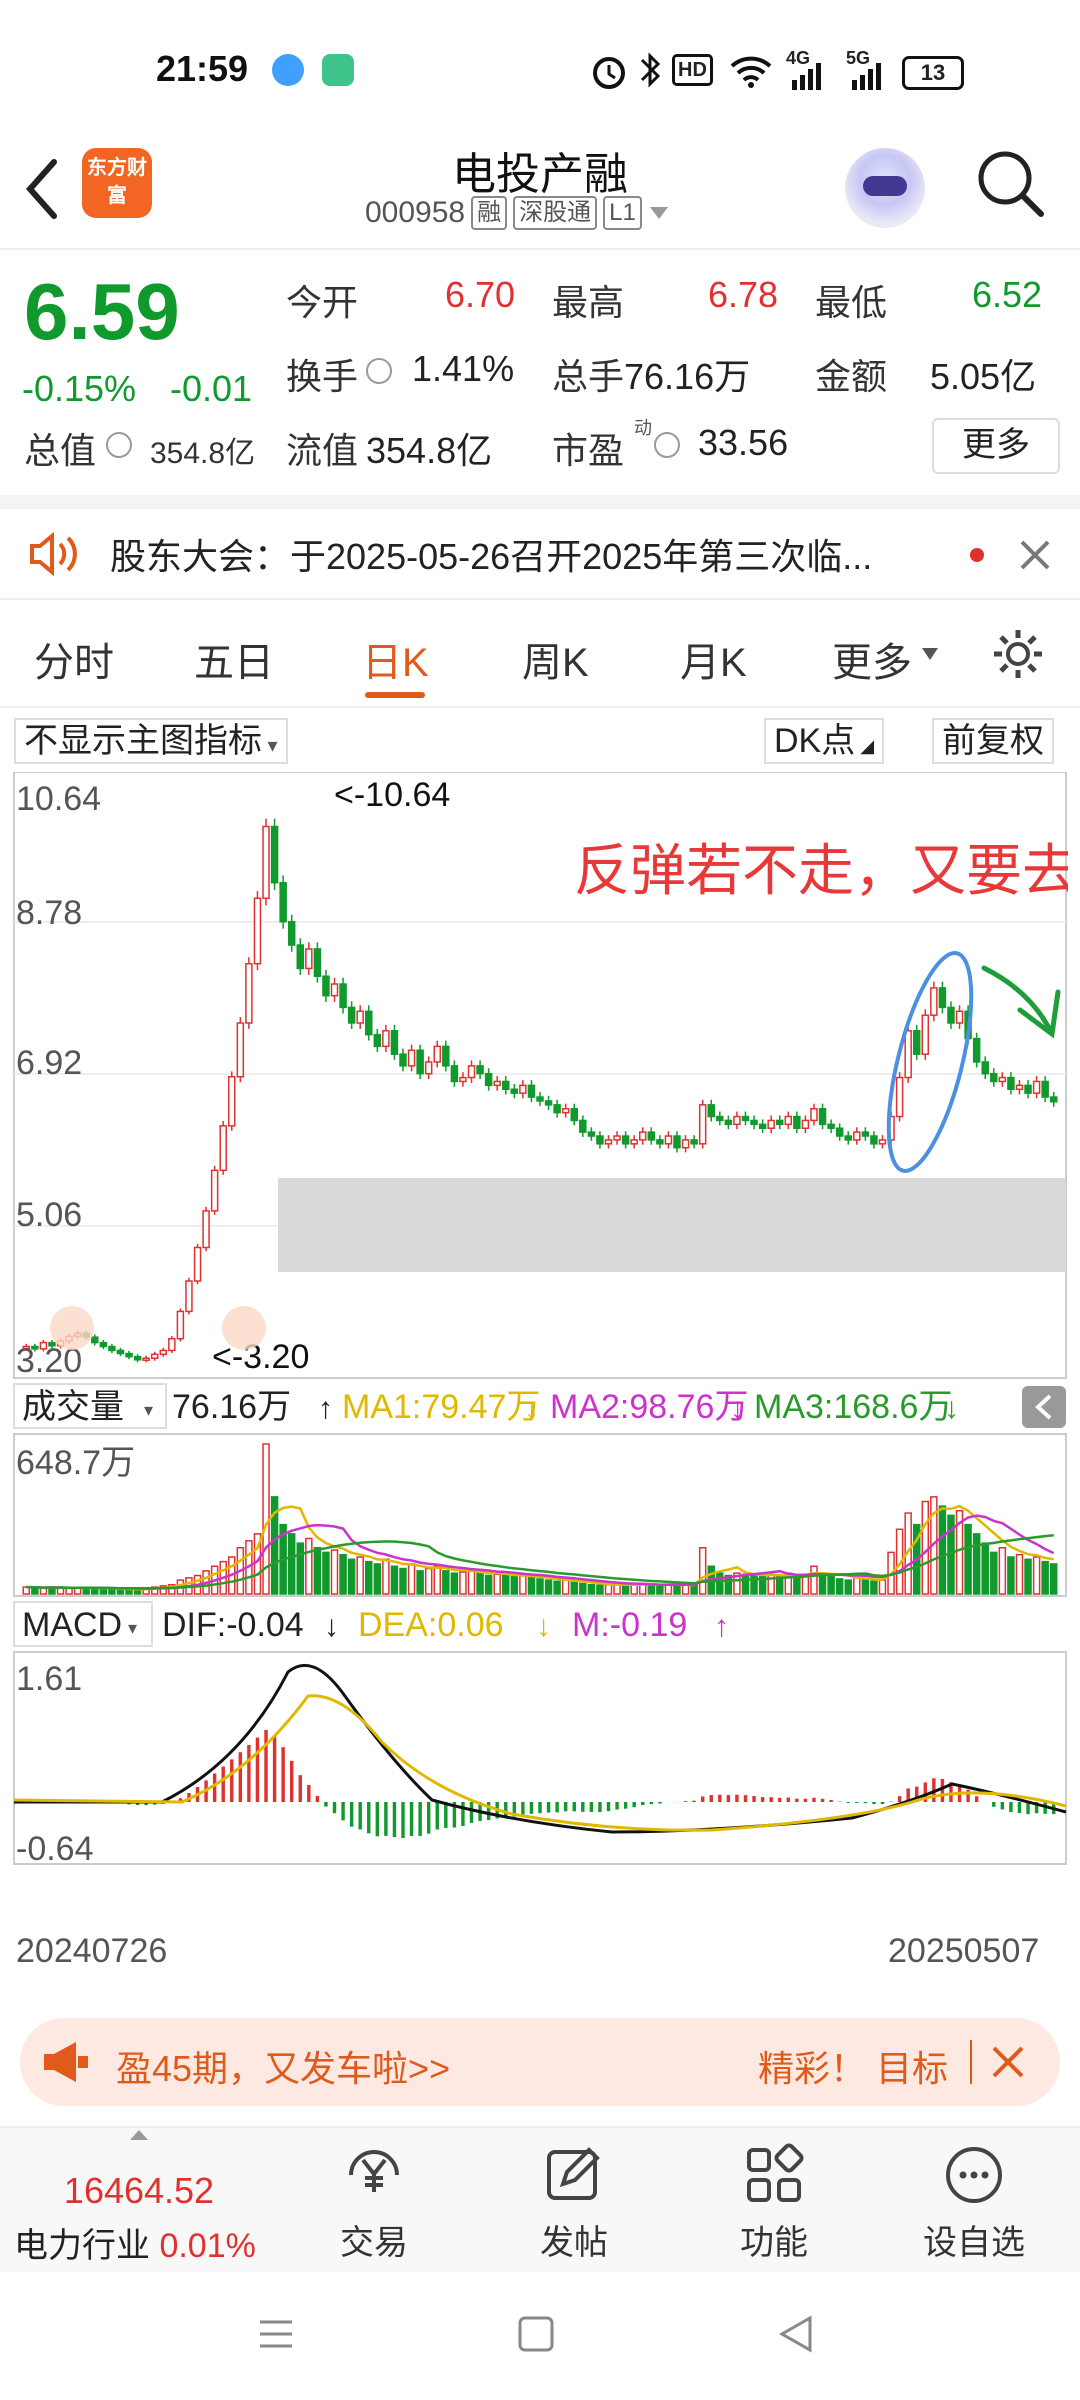 This screenshot has width=1080, height=2400. What do you see at coordinates (687, 376) in the screenshot?
I see `volume-value: 76.16万` at bounding box center [687, 376].